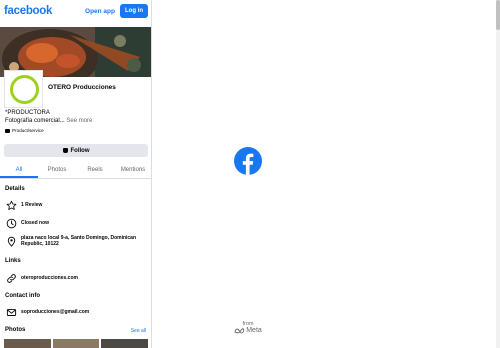 This screenshot has height=348, width=500. Describe the element at coordinates (80, 150) in the screenshot. I see `follow-label: Follow` at that location.